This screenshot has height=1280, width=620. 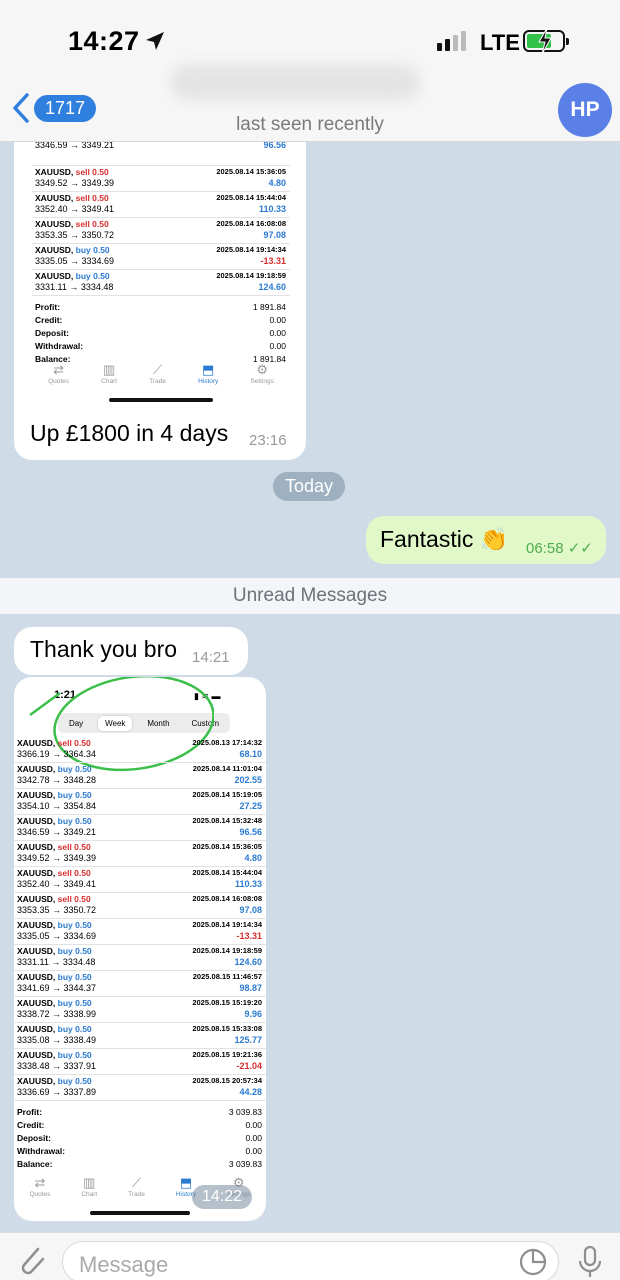 I want to click on trade-profit: 124.60, so click(x=272, y=287).